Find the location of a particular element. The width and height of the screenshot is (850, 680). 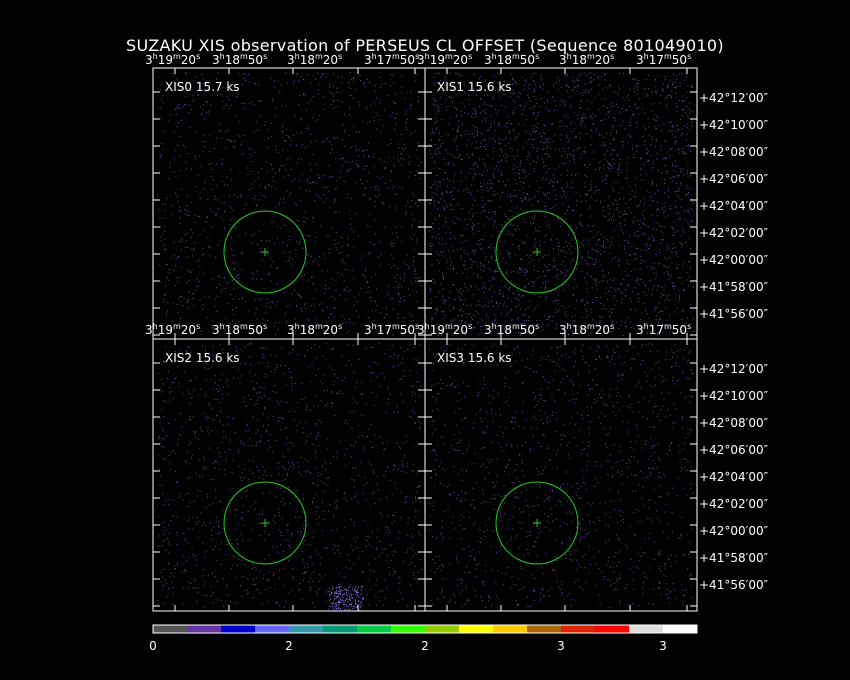

panel-0-events is located at coordinates (289, 204).